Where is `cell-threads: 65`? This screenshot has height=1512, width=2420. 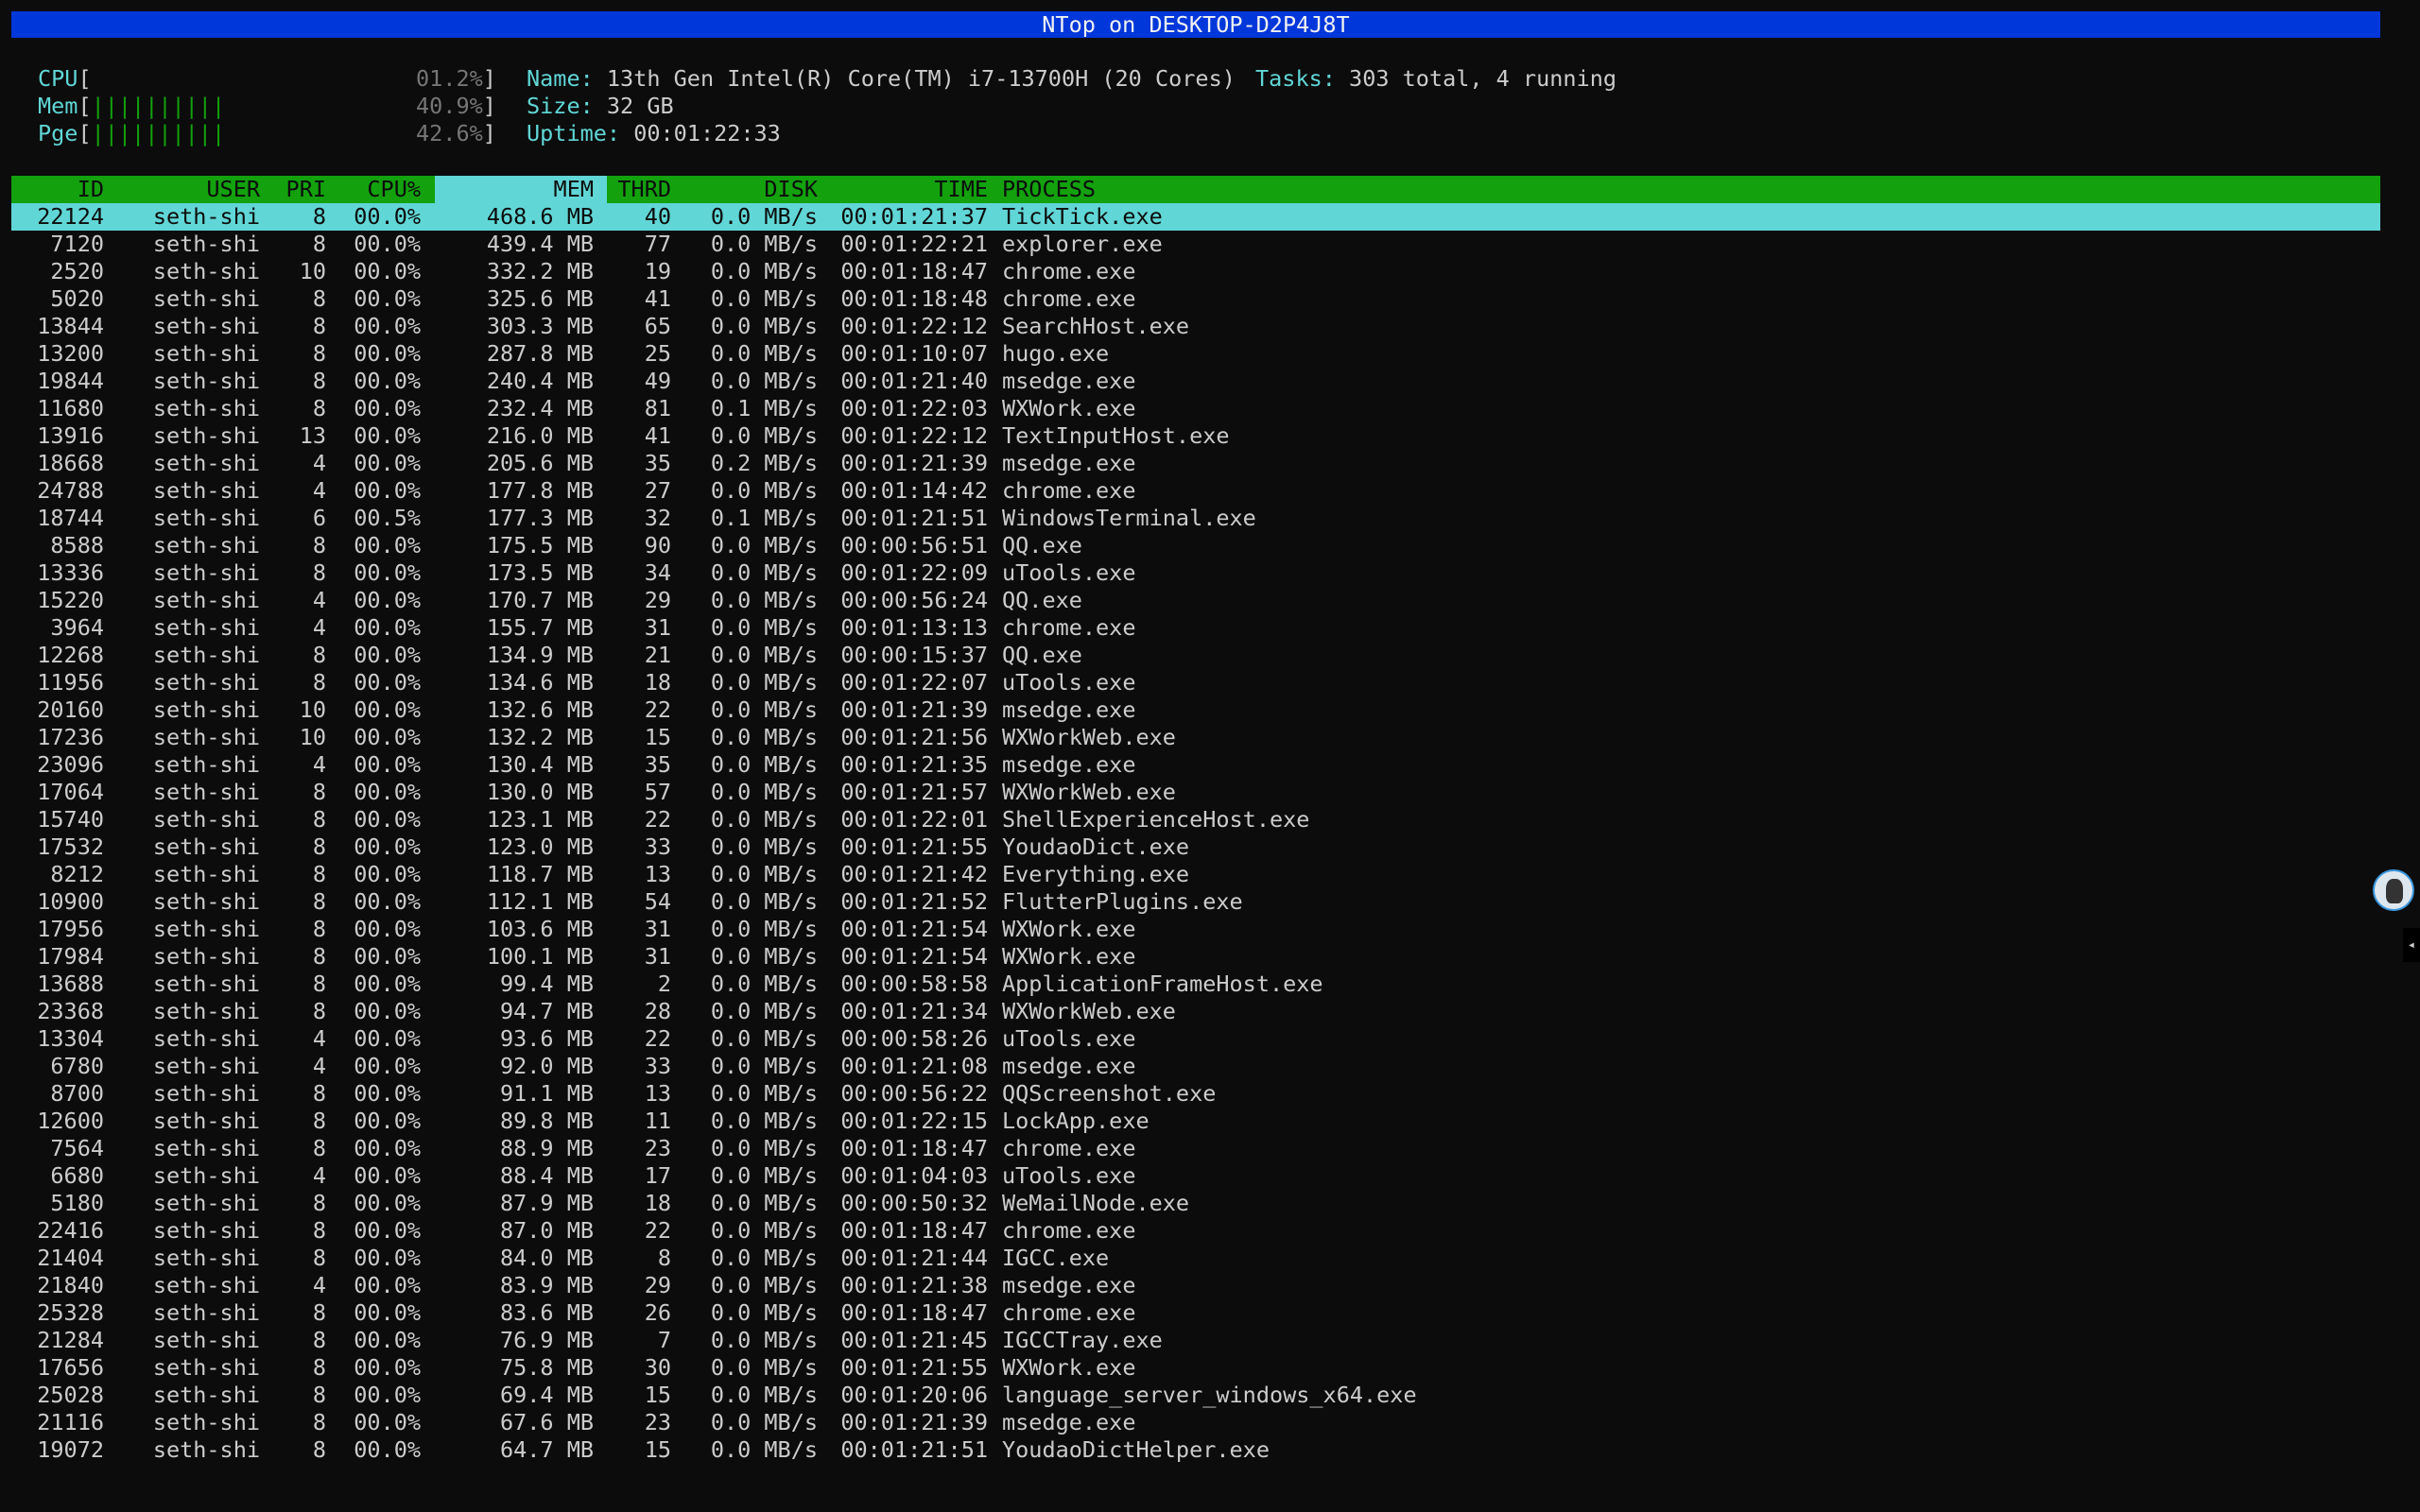 cell-threads: 65 is located at coordinates (657, 326).